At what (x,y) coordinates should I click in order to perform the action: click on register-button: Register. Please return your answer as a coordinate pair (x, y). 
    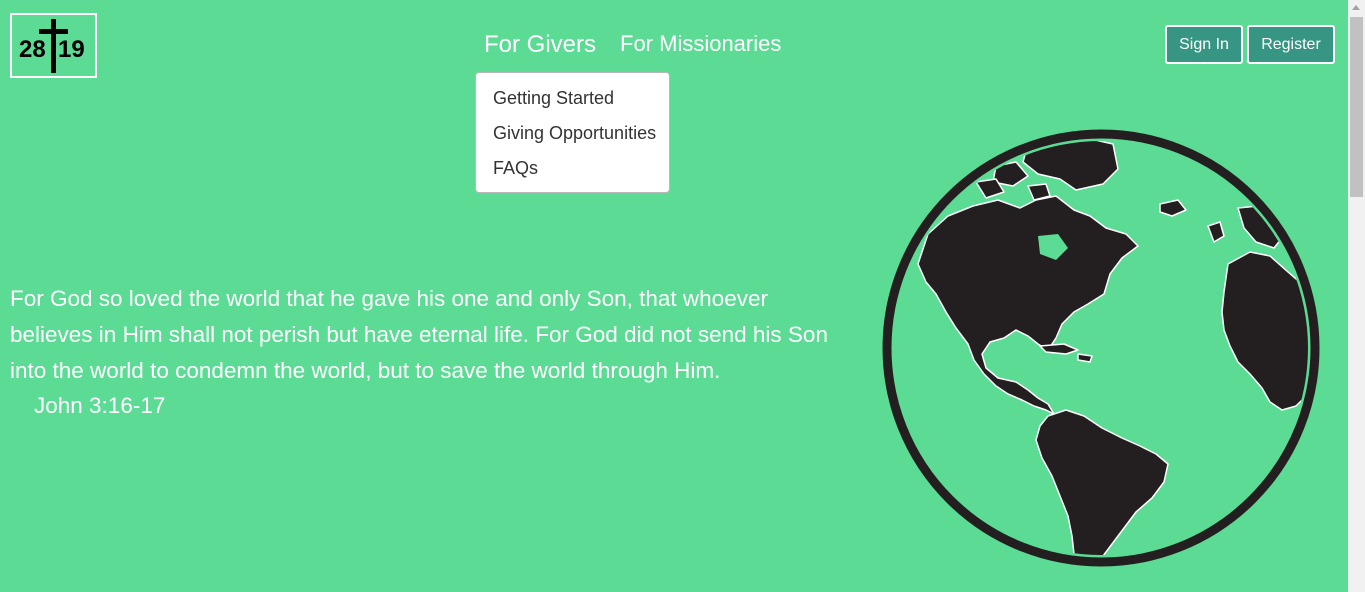
    Looking at the image, I should click on (1291, 44).